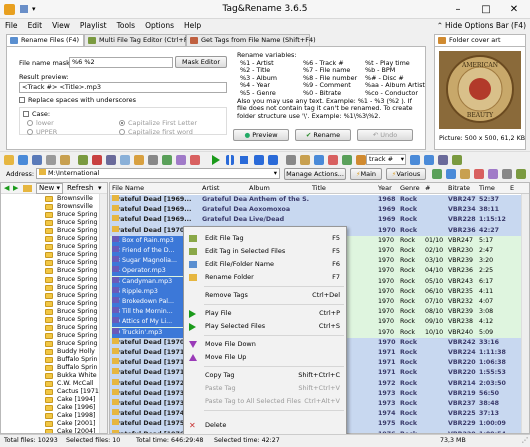  I want to click on back-icon: ◀, so click(6, 188).